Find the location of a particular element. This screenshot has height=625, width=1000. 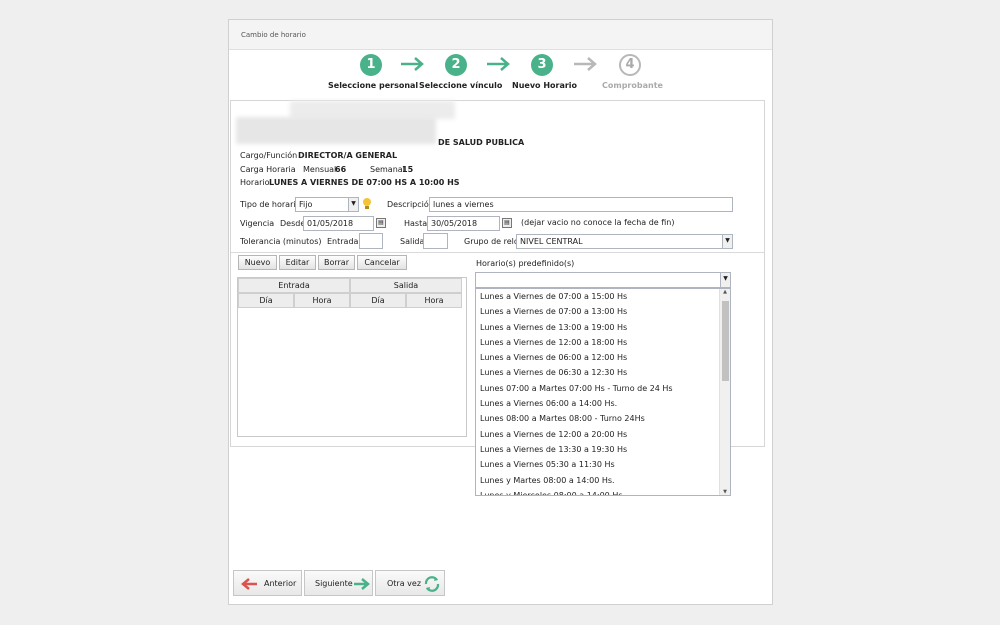

list-item: Lunes a Viernes de 07:00 a 15:00 Hs is located at coordinates (603, 296).